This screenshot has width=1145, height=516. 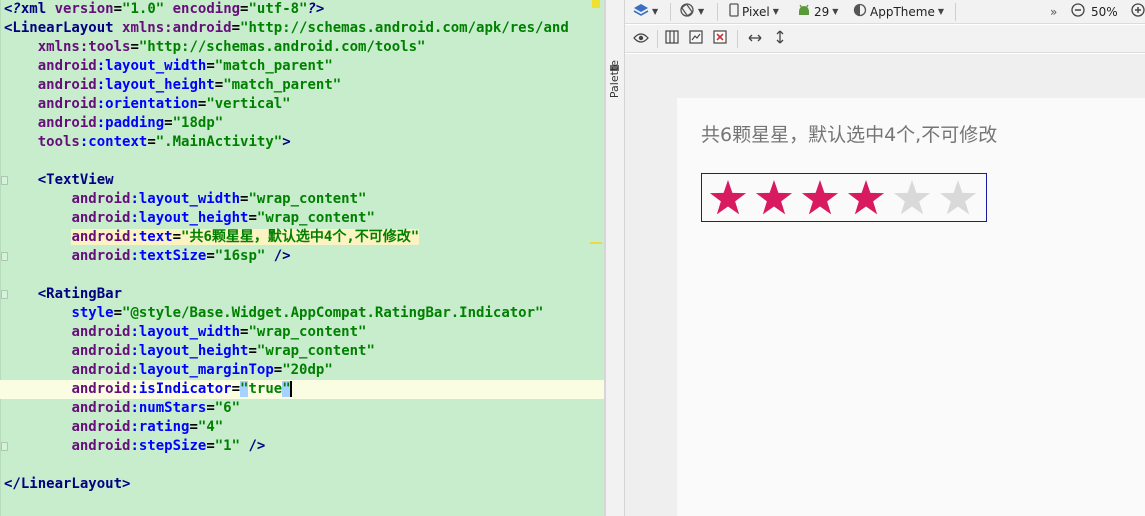 I want to click on code-token: "共6颗星星，默认选中4个,不可修改", so click(x=300, y=237).